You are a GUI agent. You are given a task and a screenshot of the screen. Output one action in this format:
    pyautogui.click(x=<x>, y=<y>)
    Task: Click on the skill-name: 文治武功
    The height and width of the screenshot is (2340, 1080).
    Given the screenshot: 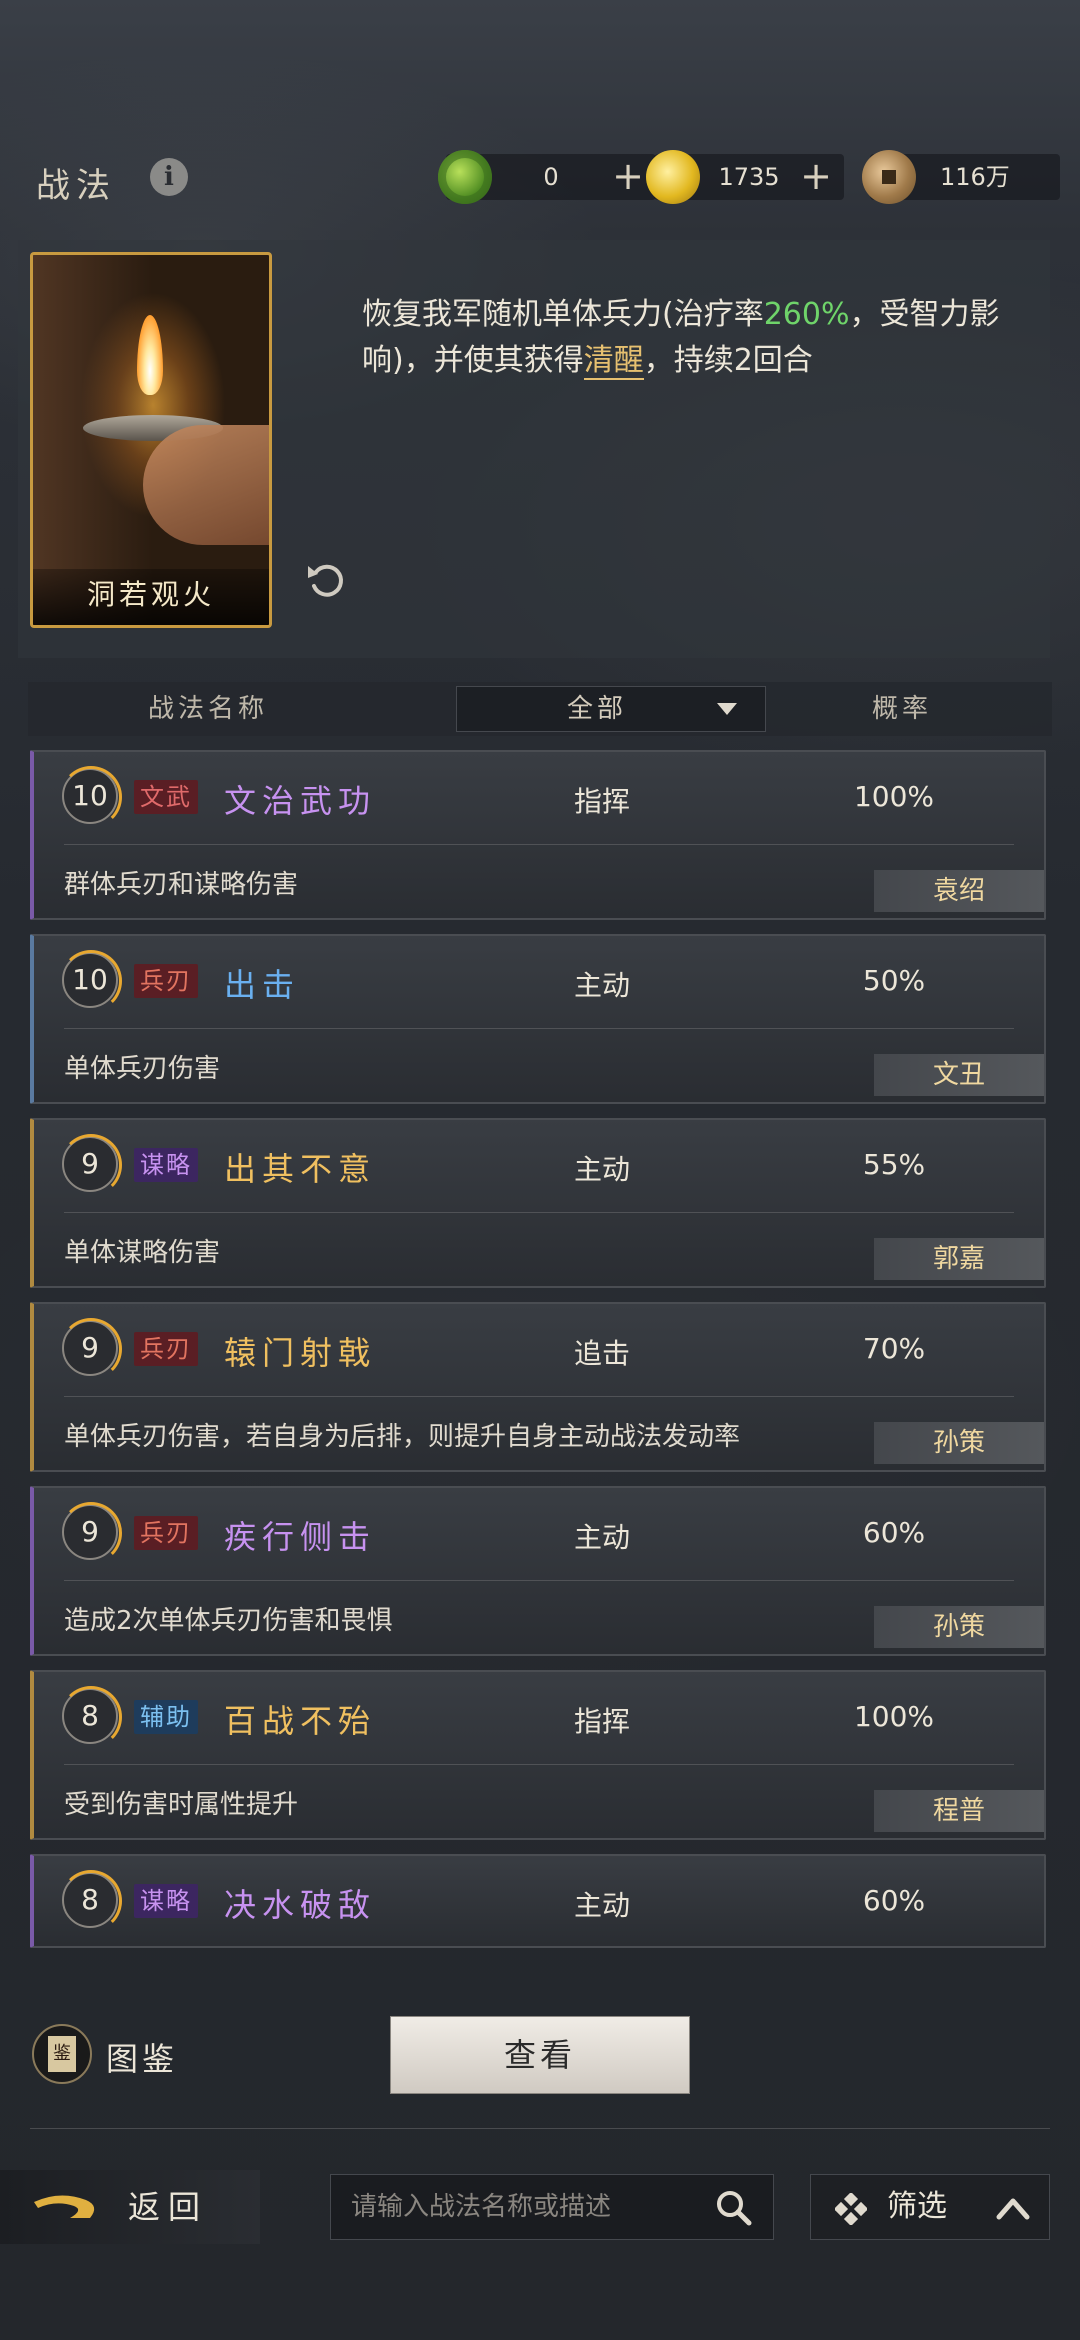 What is the action you would take?
    pyautogui.click(x=300, y=801)
    